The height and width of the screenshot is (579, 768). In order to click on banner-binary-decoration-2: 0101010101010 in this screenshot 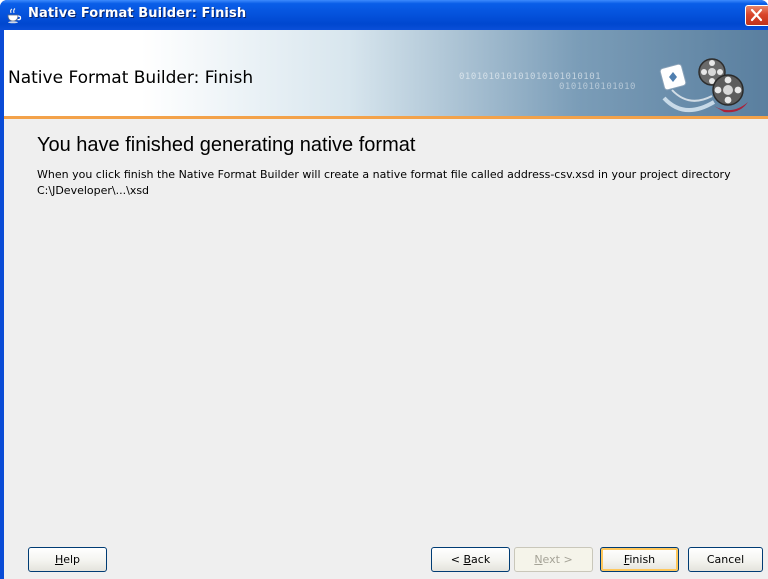, I will do `click(597, 87)`.